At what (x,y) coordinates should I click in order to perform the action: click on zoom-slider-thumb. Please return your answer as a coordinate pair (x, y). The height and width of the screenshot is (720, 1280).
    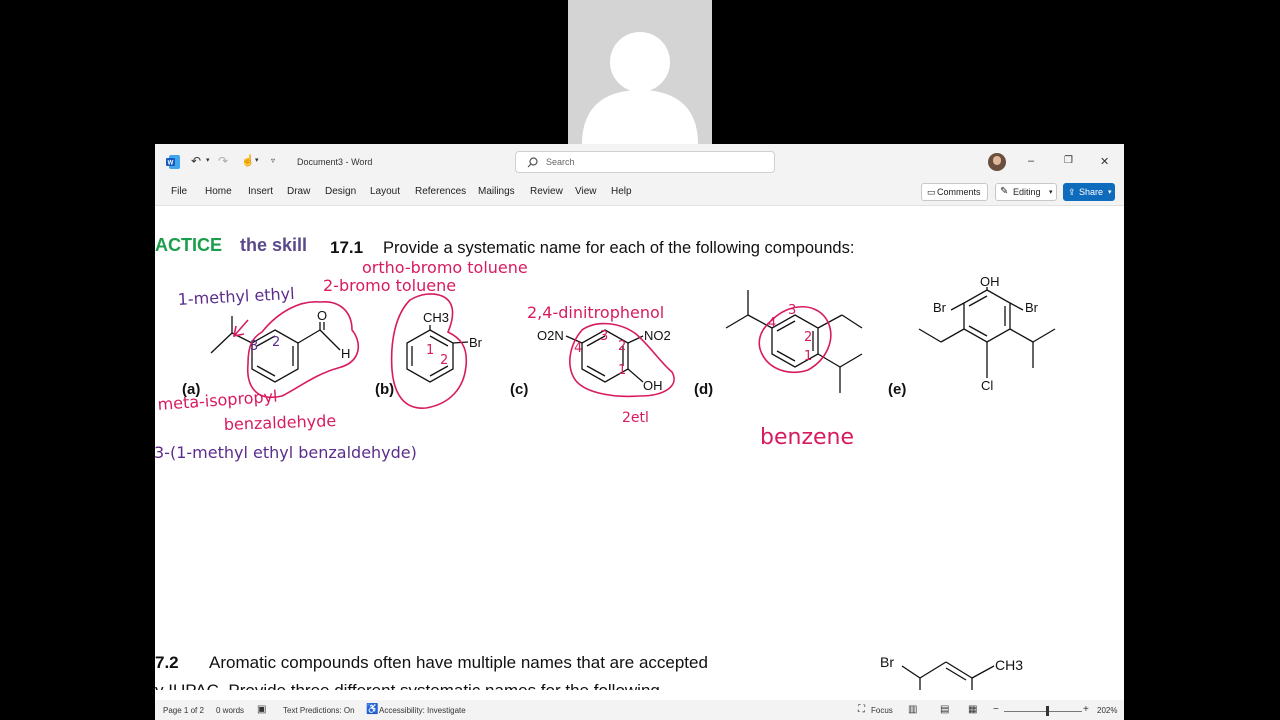
    Looking at the image, I should click on (1048, 711).